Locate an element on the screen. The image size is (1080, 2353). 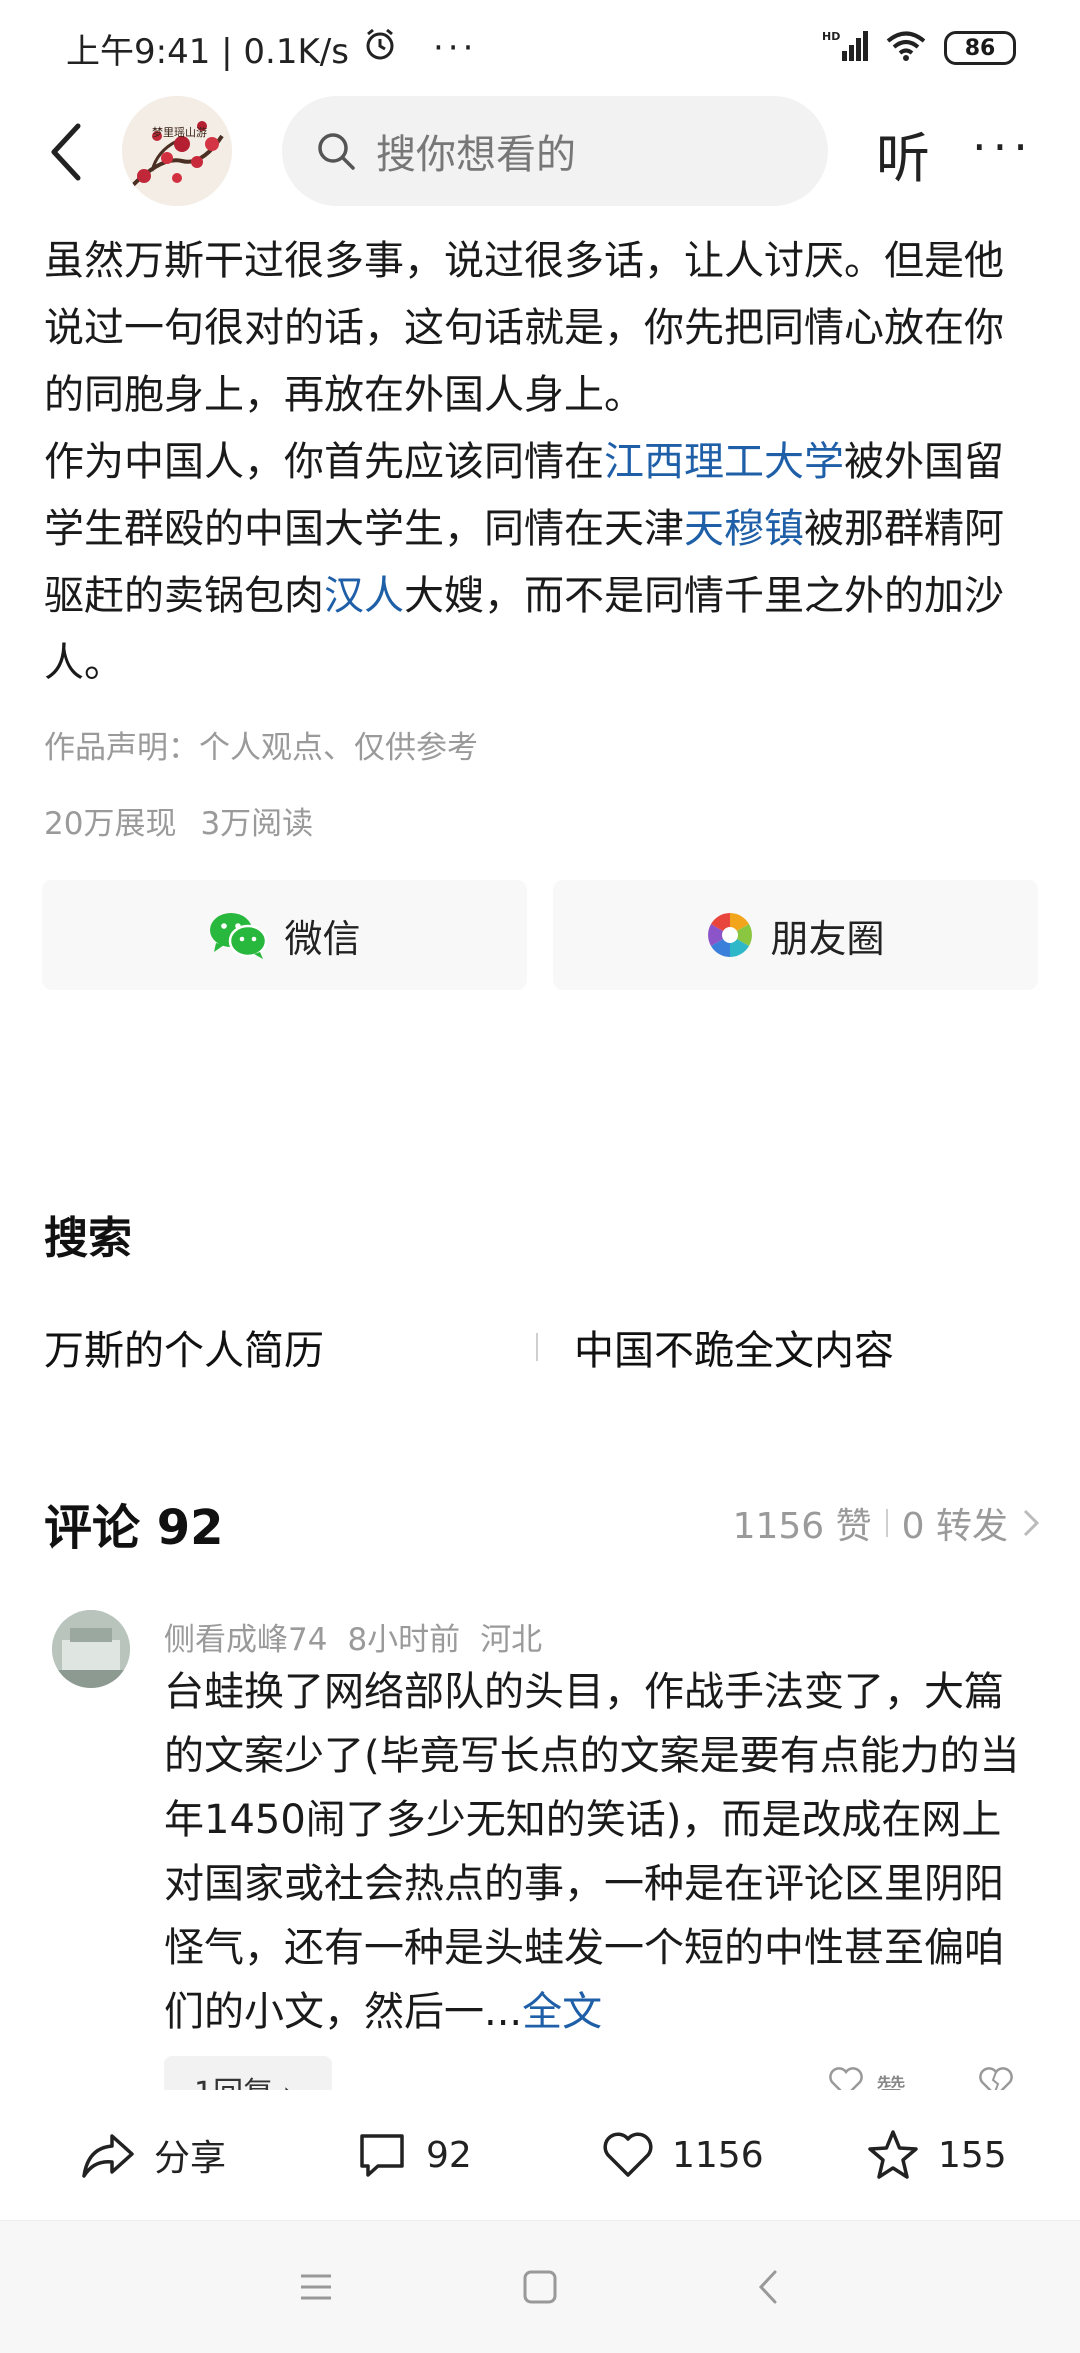
status-more-dots: ··· is located at coordinates (455, 48).